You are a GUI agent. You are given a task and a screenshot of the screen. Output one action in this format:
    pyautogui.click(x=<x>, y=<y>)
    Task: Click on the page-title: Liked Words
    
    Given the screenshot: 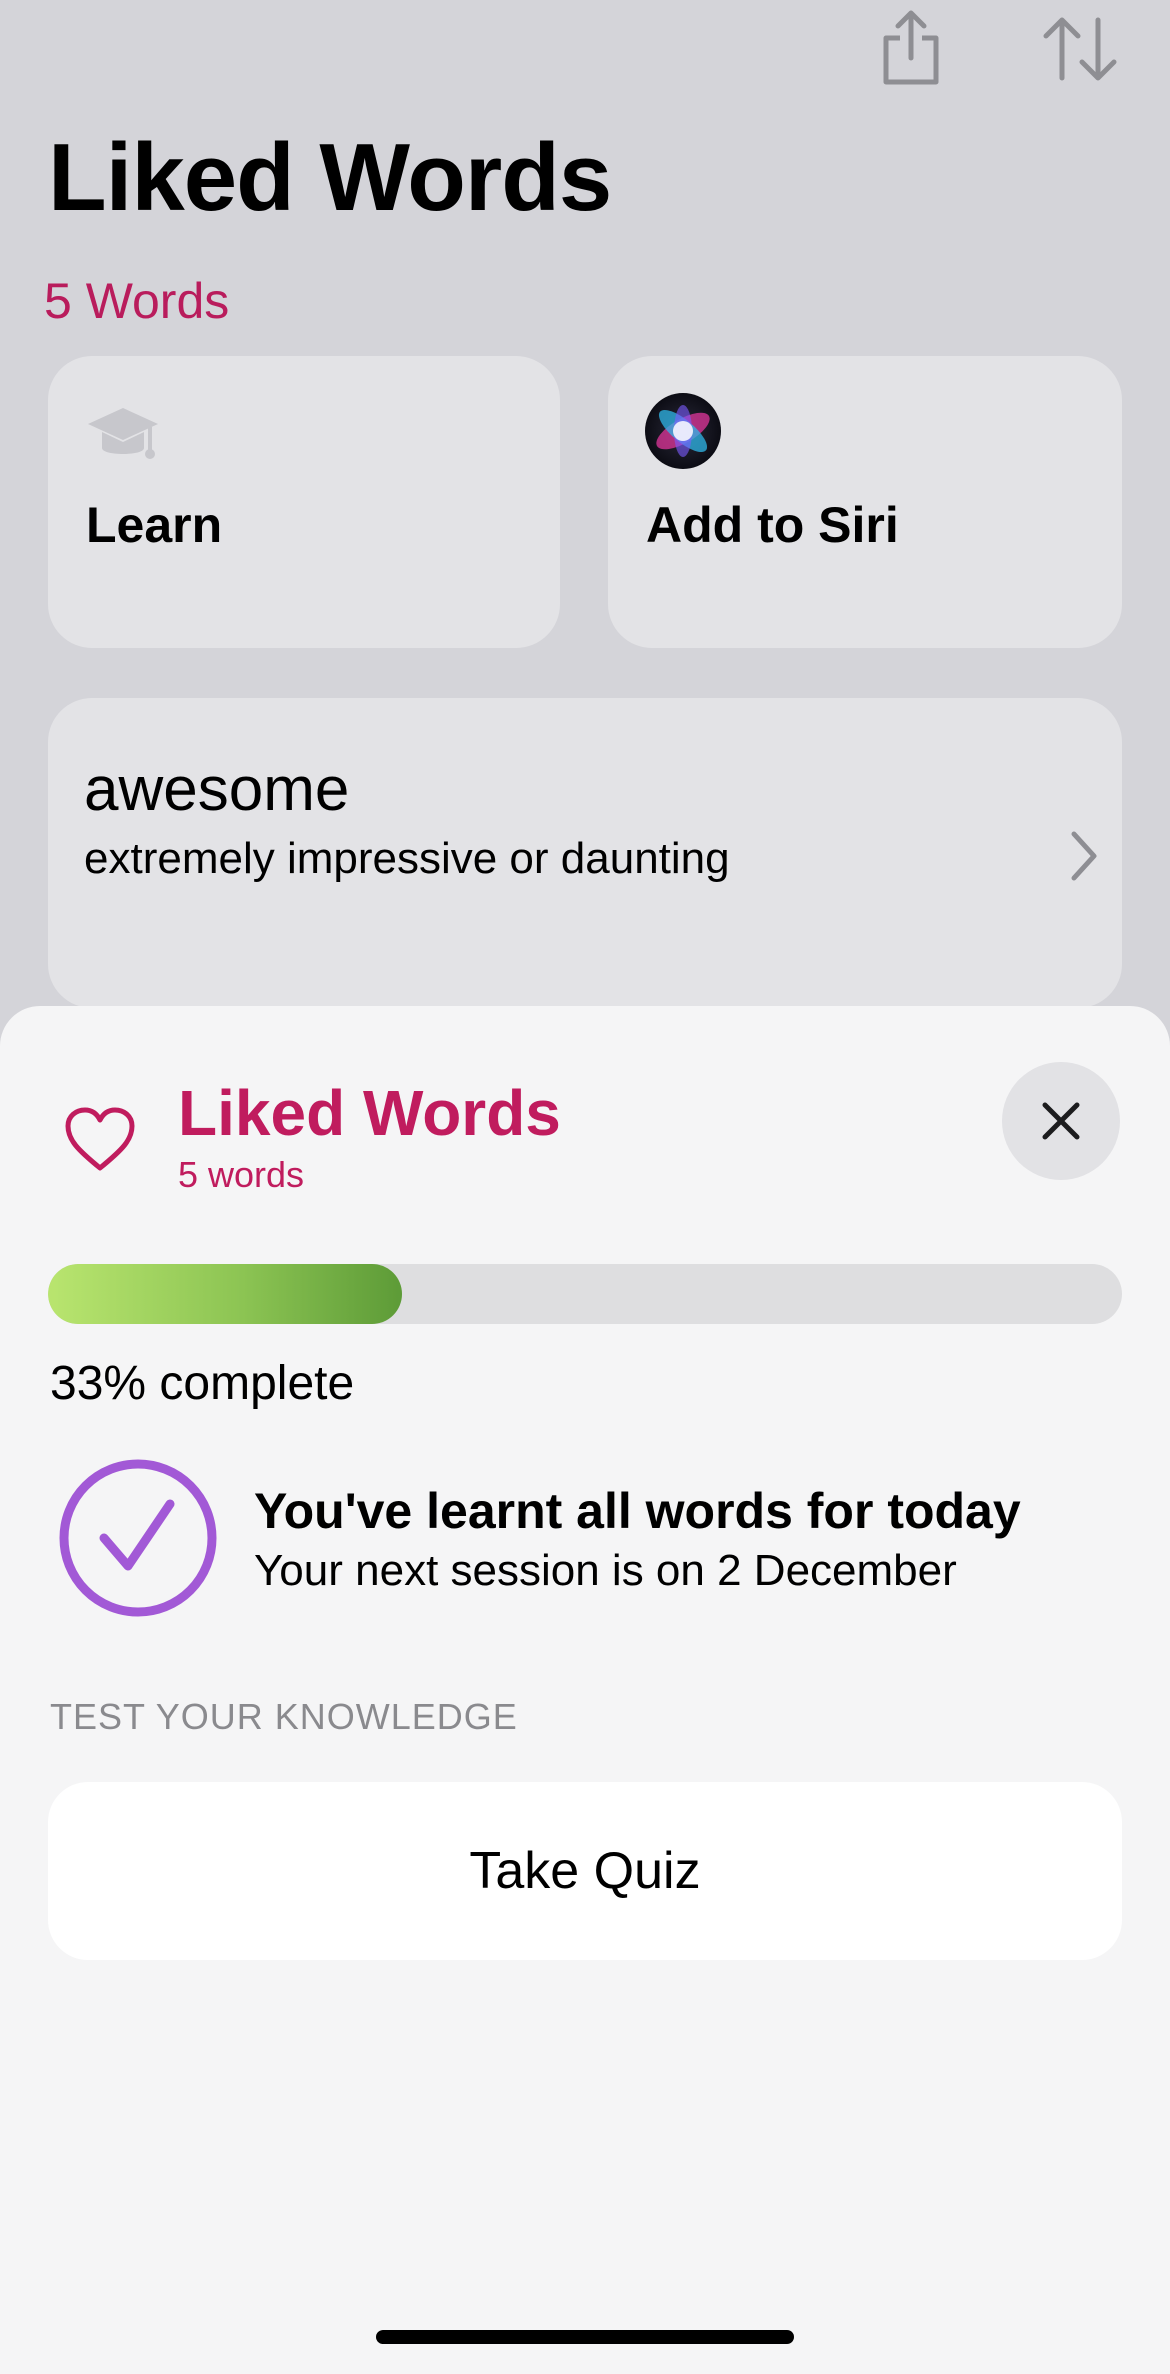 What is the action you would take?
    pyautogui.click(x=330, y=177)
    